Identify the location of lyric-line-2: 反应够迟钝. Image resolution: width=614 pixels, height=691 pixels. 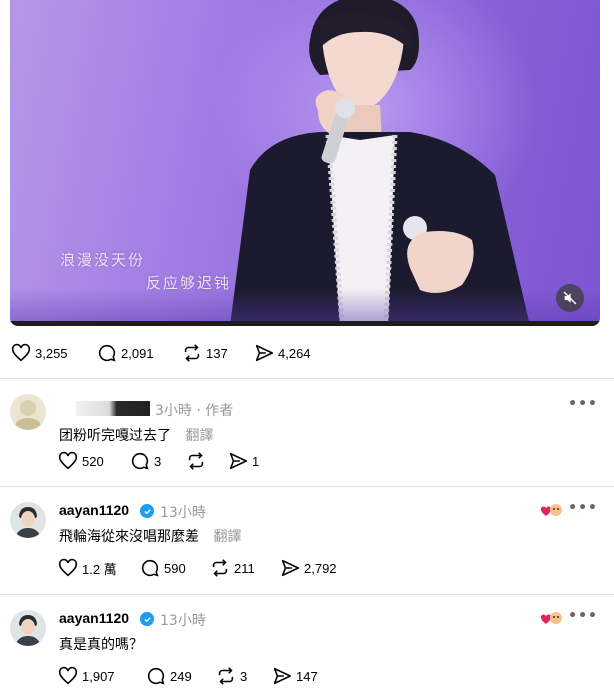
(189, 283).